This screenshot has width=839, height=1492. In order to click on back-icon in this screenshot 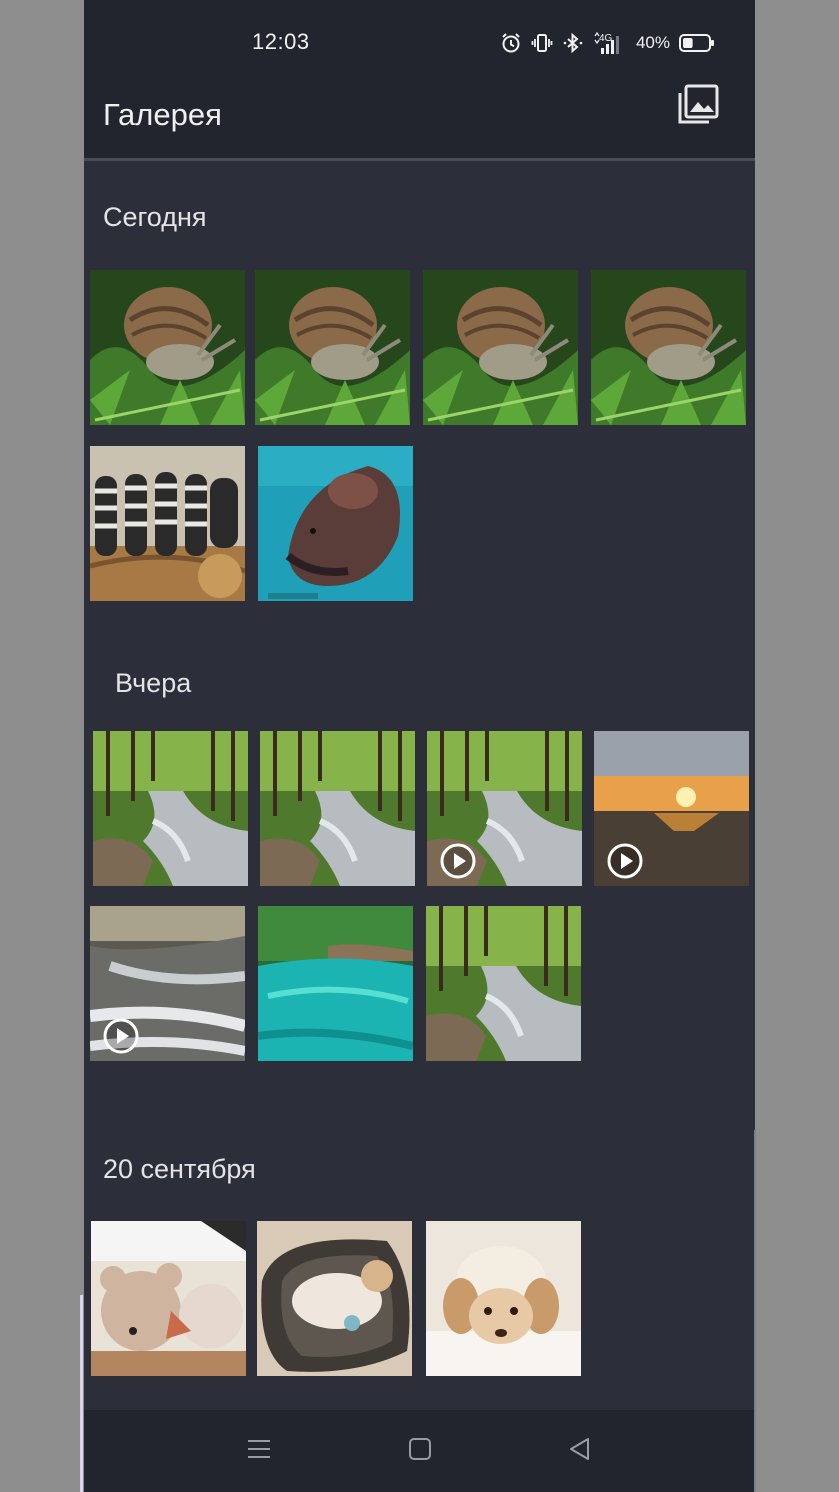, I will do `click(580, 1451)`.